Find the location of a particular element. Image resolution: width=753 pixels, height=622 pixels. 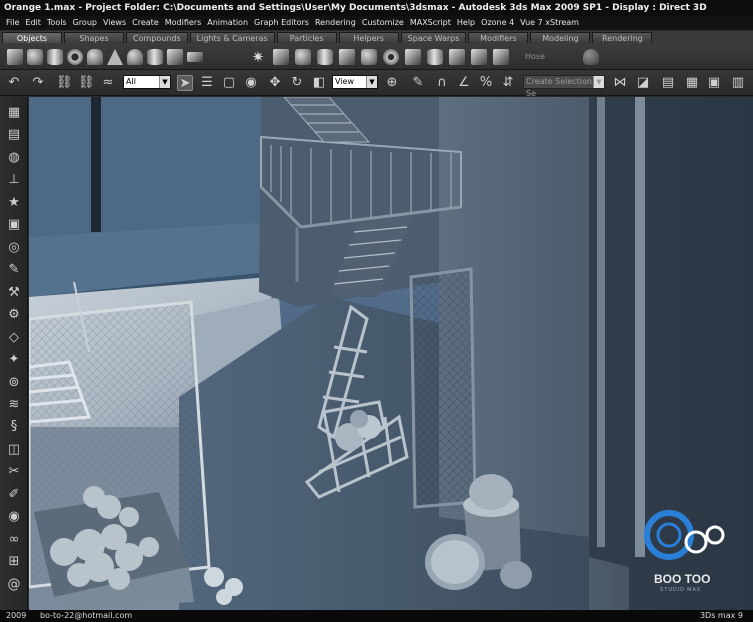

cut-tool-icon: ✂ is located at coordinates (14, 472).